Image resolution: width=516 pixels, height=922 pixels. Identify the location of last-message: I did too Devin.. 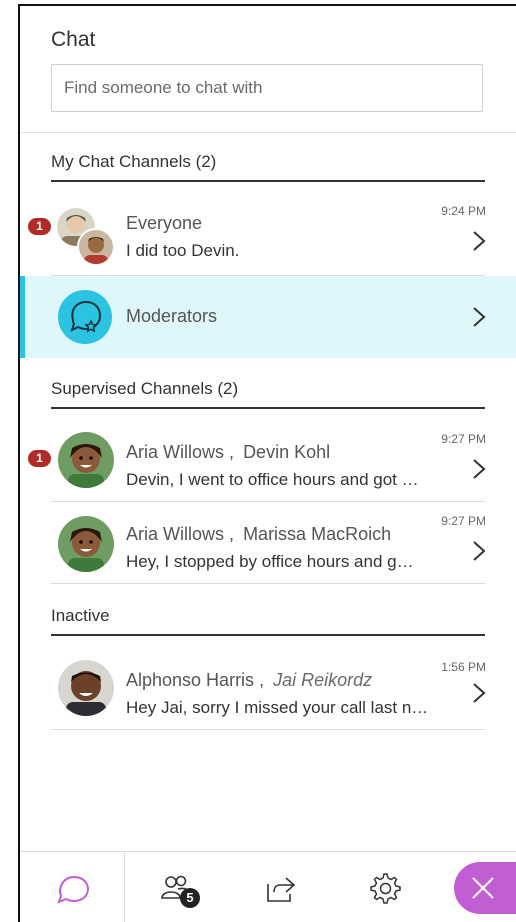
(183, 250).